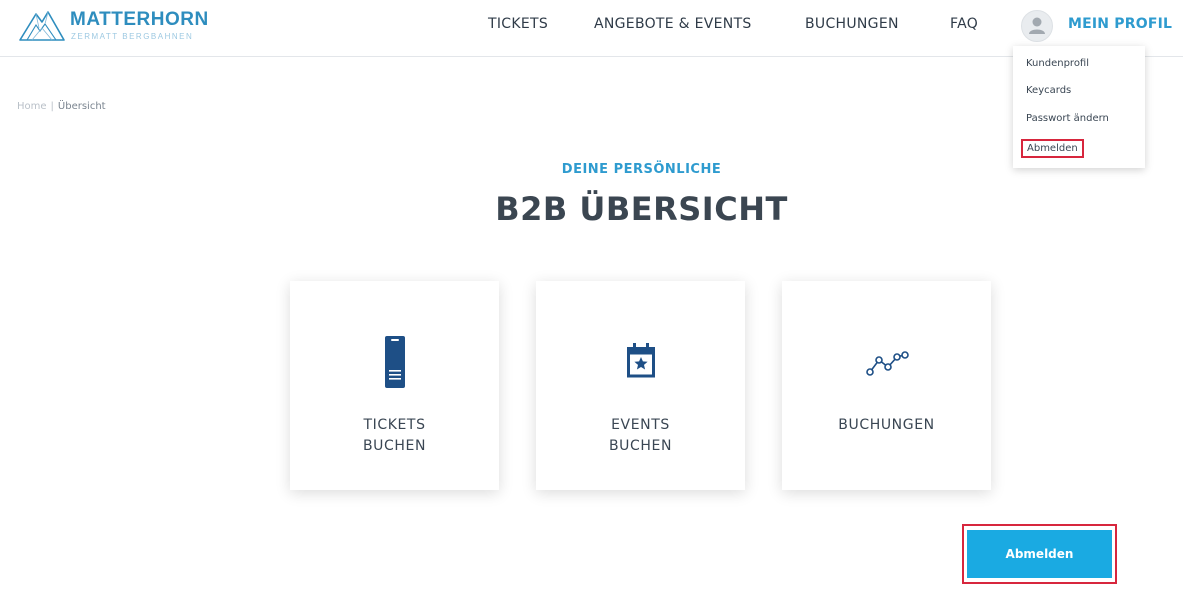  I want to click on profile-menu-toggle: MEIN PROFIL, so click(1120, 24).